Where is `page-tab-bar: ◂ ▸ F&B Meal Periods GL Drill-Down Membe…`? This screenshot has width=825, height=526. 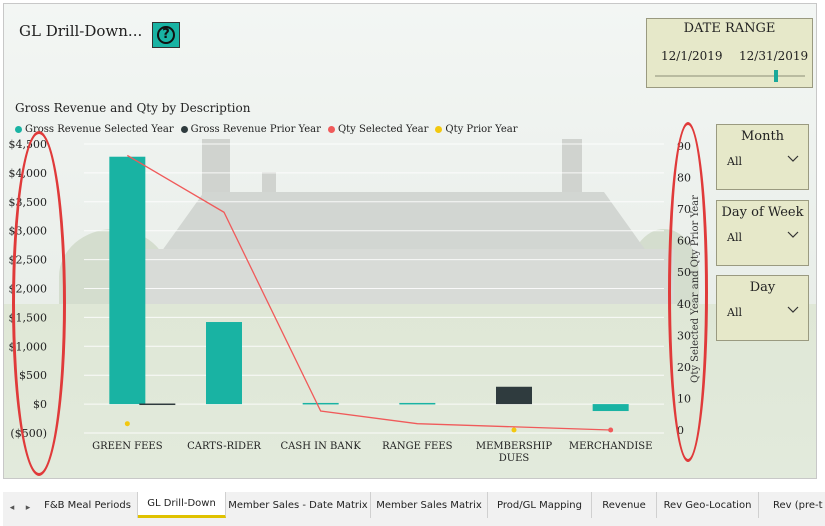 page-tab-bar: ◂ ▸ F&B Meal Periods GL Drill-Down Membe… is located at coordinates (414, 509).